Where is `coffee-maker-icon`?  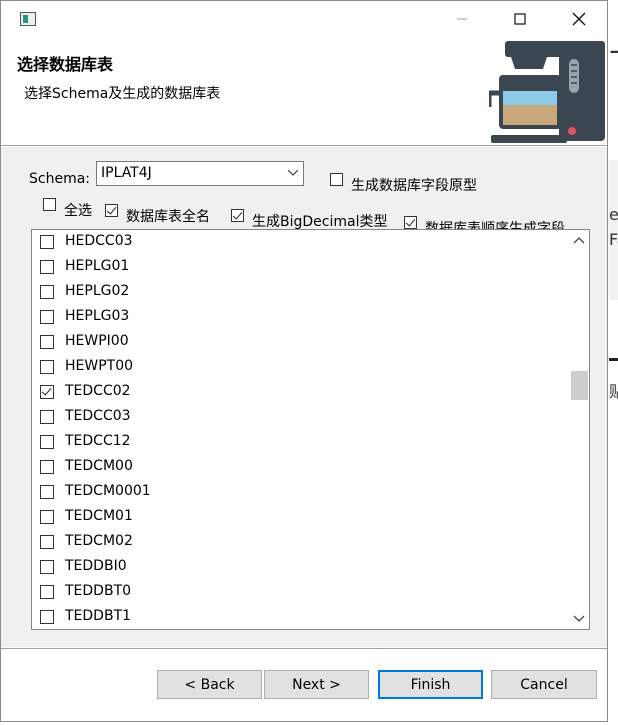
coffee-maker-icon is located at coordinates (547, 92).